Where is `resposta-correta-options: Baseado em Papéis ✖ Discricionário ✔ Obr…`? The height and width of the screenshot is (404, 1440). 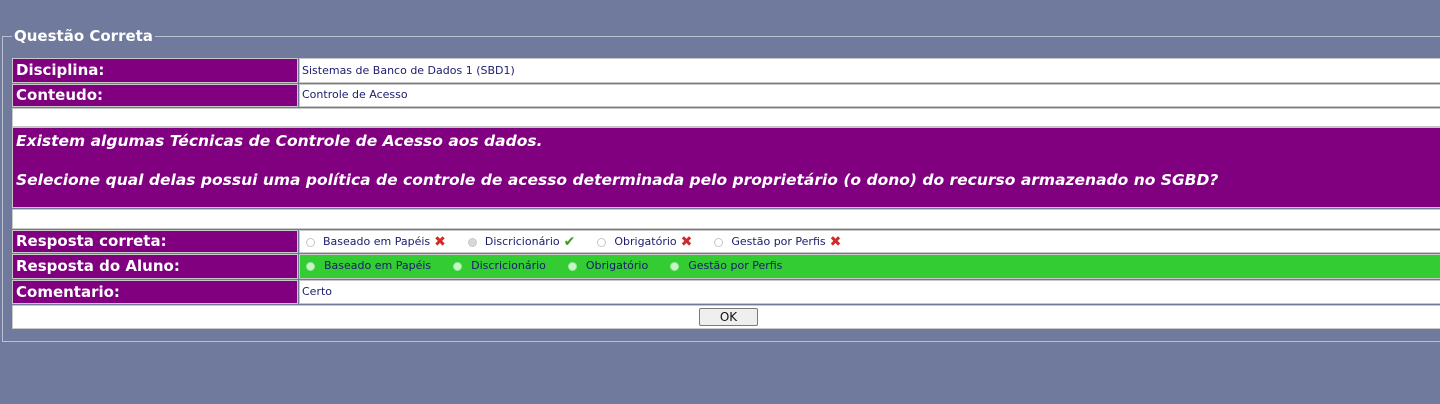
resposta-correta-options: Baseado em Papéis ✖ Discricionário ✔ Obr… is located at coordinates (869, 241).